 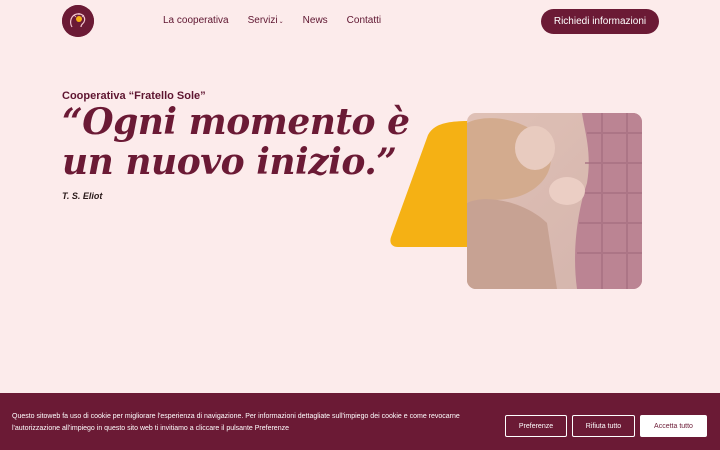 I want to click on accept-all-button: Accetta tutto, so click(x=673, y=426).